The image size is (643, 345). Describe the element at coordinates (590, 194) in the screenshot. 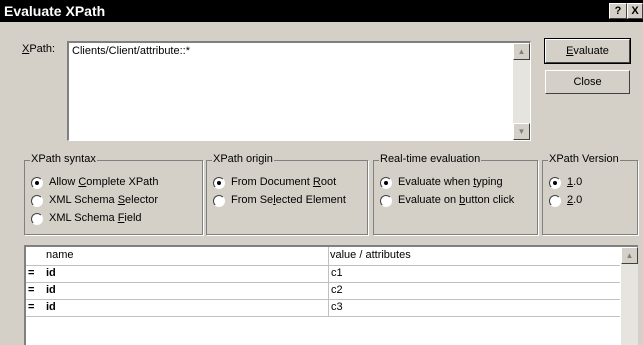

I see `xpath-version-group: XPath Version 1.0 2.0` at that location.